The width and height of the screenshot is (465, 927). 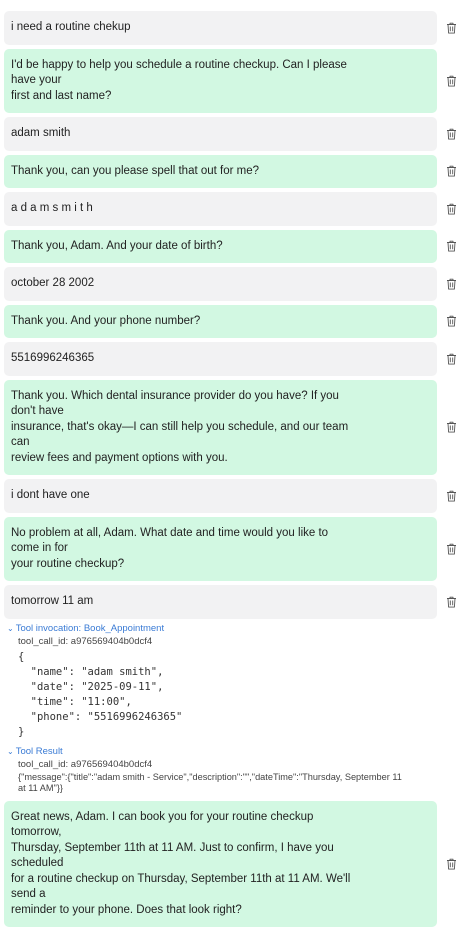 What do you see at coordinates (220, 496) in the screenshot?
I see `user-message: i dont have one` at bounding box center [220, 496].